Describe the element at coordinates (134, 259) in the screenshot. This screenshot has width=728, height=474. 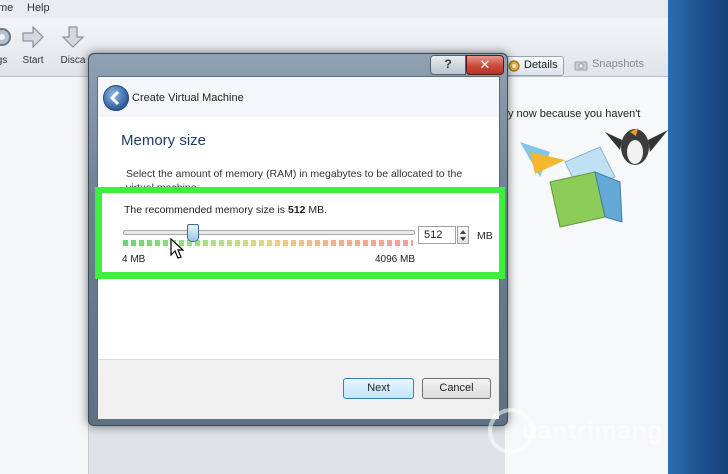
I see `slider-min-label: 4 MB` at that location.